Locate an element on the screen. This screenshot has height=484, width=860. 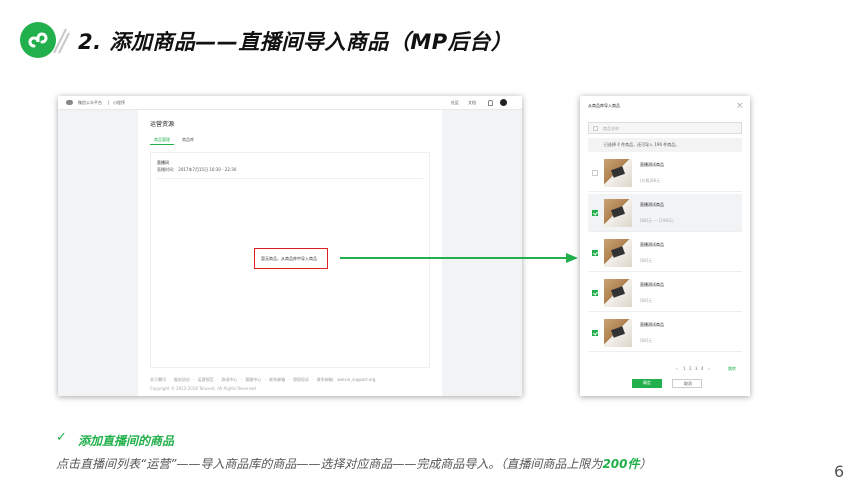
pagination-page-1: 1 is located at coordinates (684, 368).